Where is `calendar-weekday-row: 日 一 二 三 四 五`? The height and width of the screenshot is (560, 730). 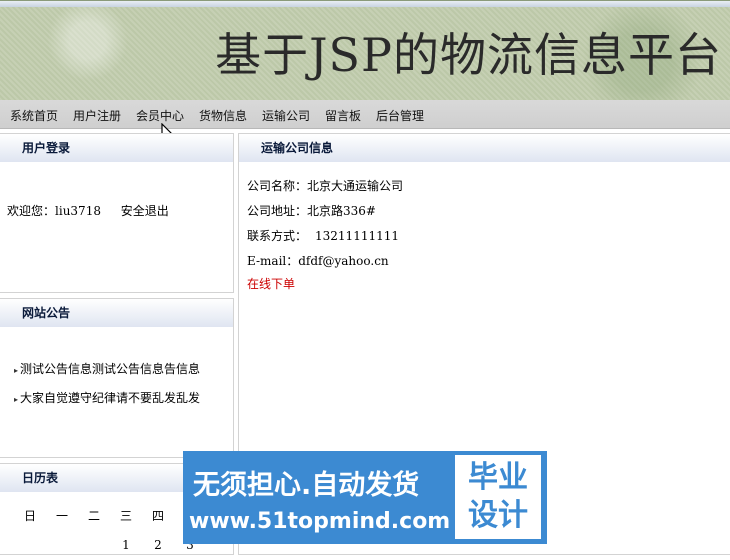
calendar-weekday-row: 日 一 二 三 四 五 is located at coordinates (110, 515).